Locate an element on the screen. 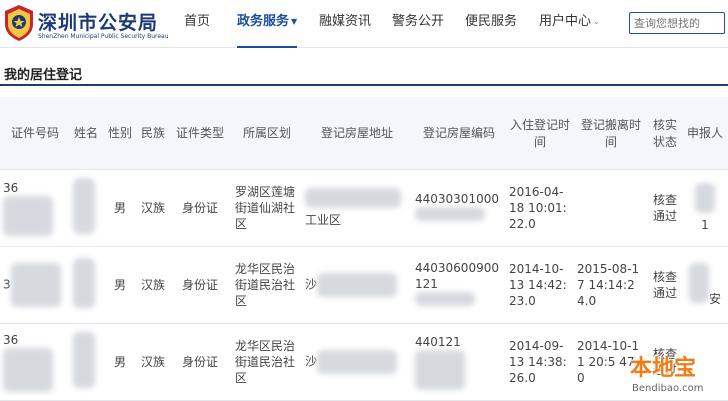 This screenshot has width=728, height=401. house-code-cell: 44030301000 is located at coordinates (459, 208).